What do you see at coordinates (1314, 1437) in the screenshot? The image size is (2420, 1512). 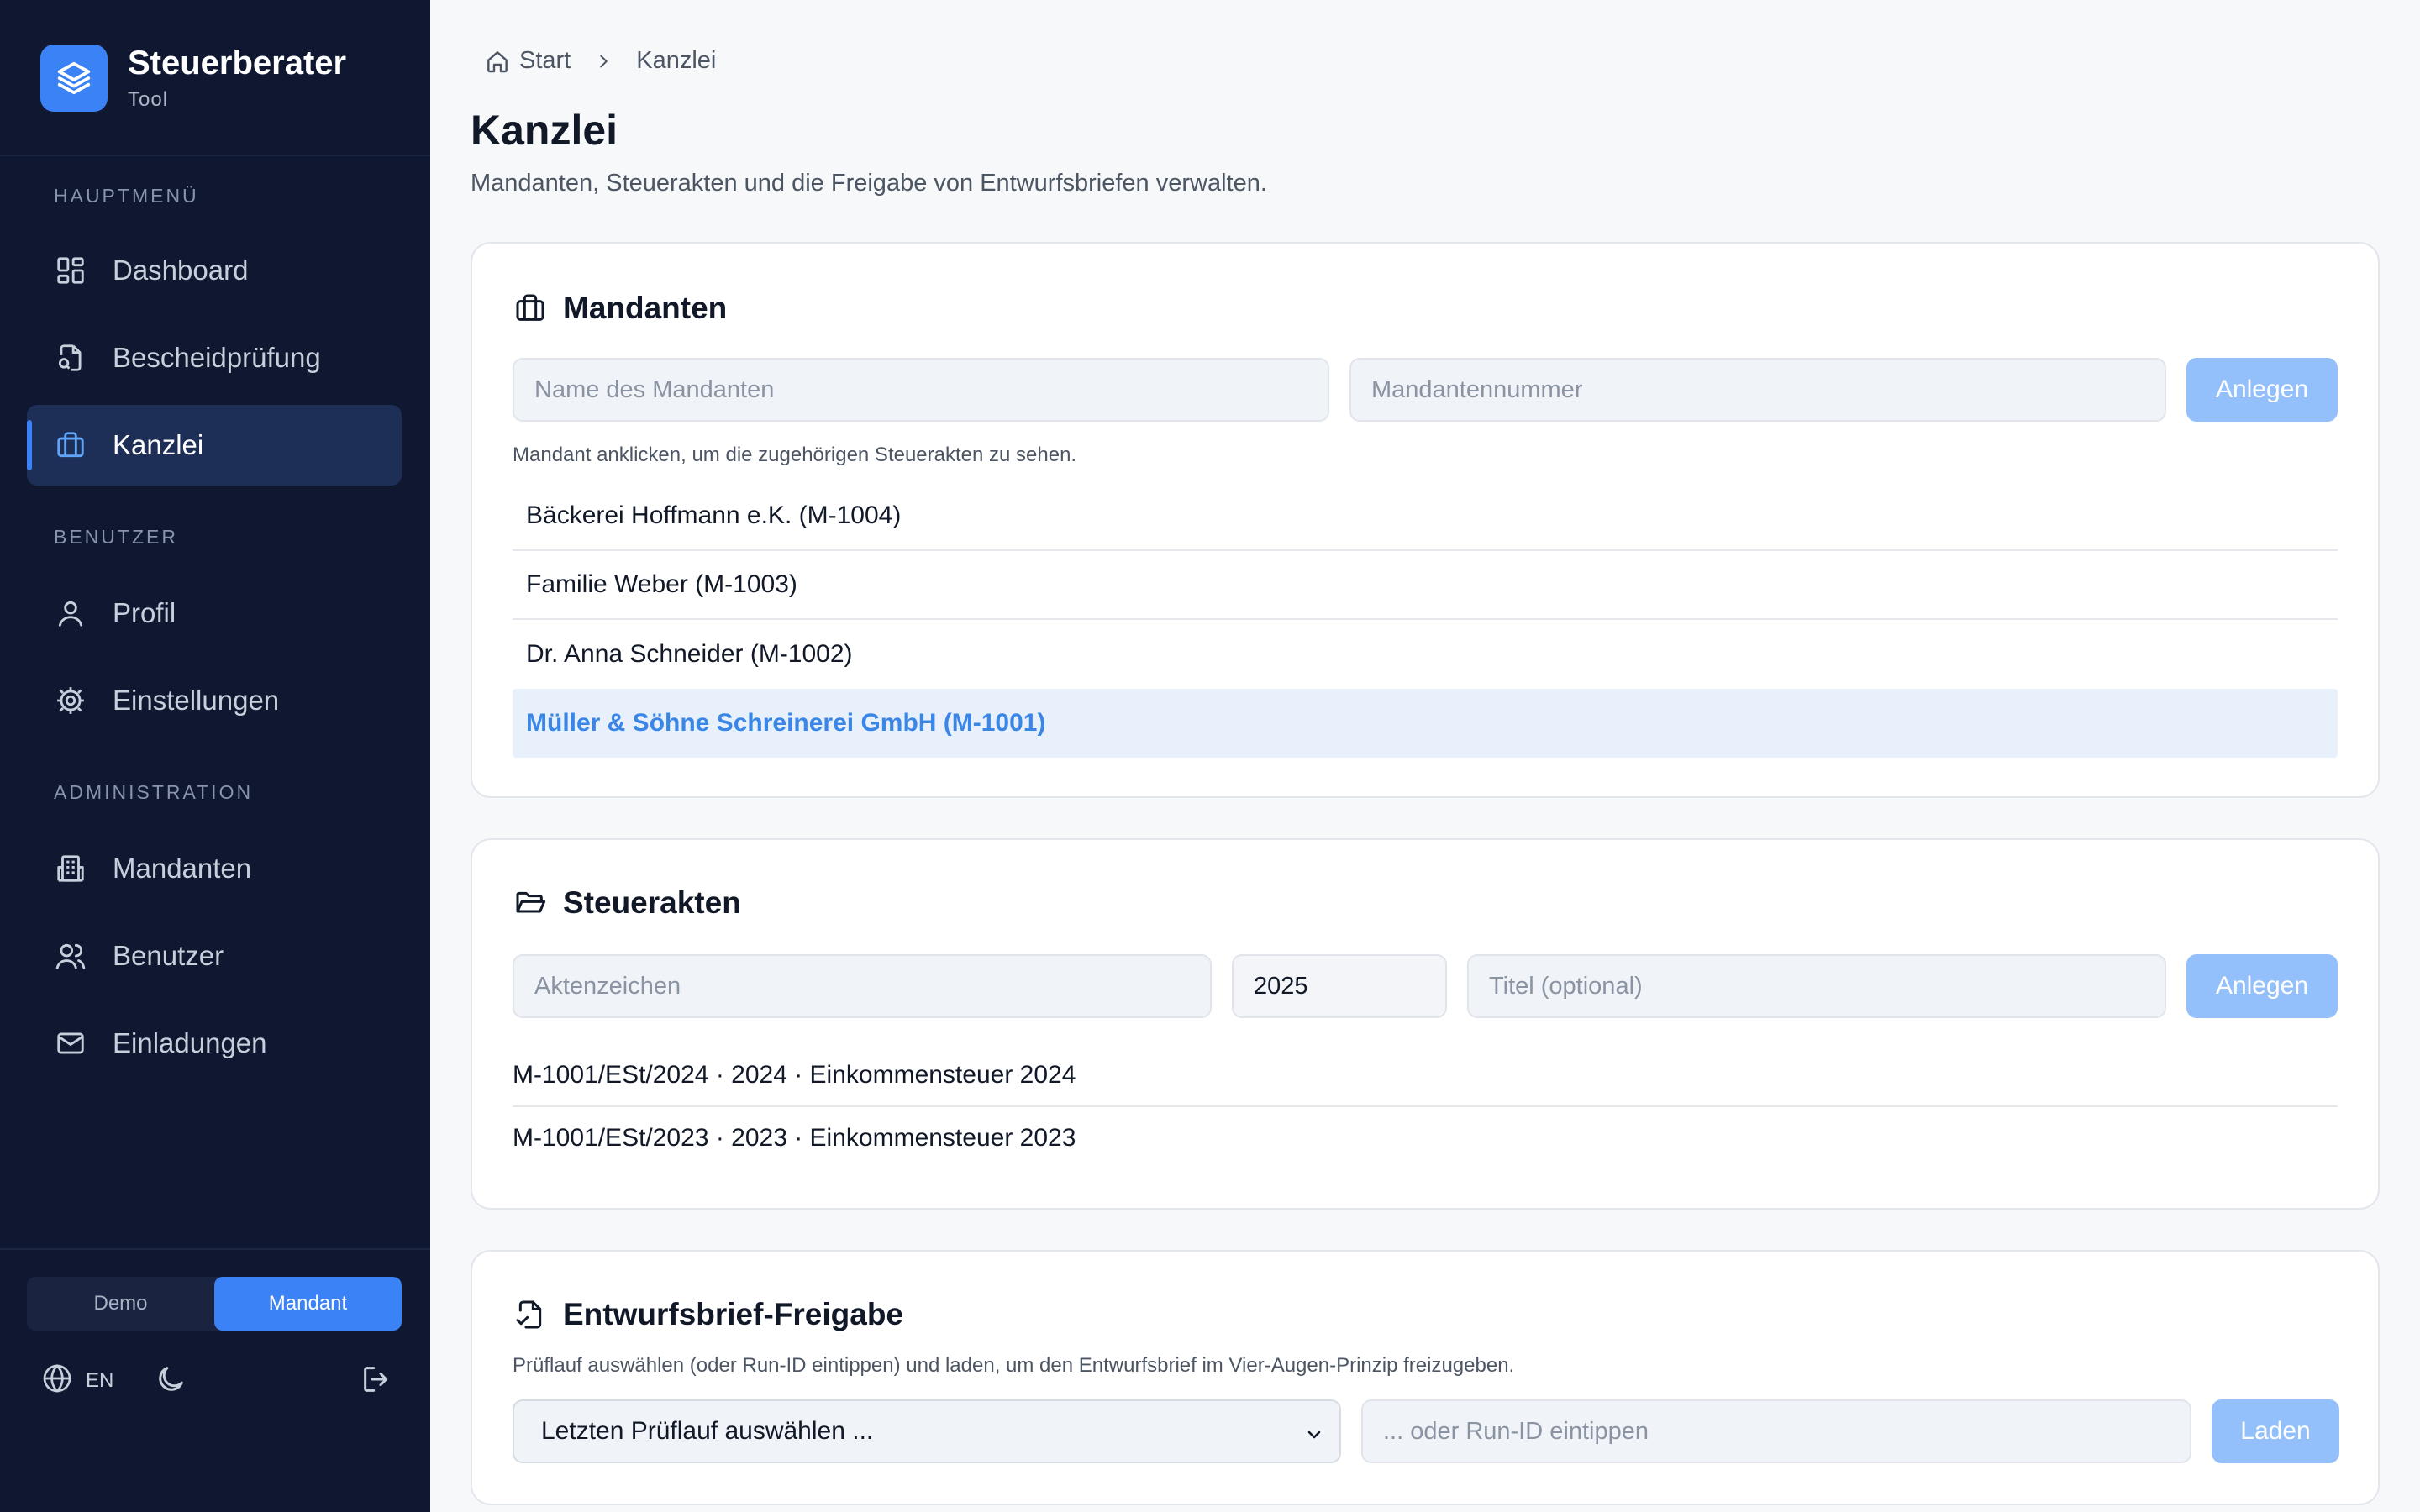 I see `chevron-down-icon` at bounding box center [1314, 1437].